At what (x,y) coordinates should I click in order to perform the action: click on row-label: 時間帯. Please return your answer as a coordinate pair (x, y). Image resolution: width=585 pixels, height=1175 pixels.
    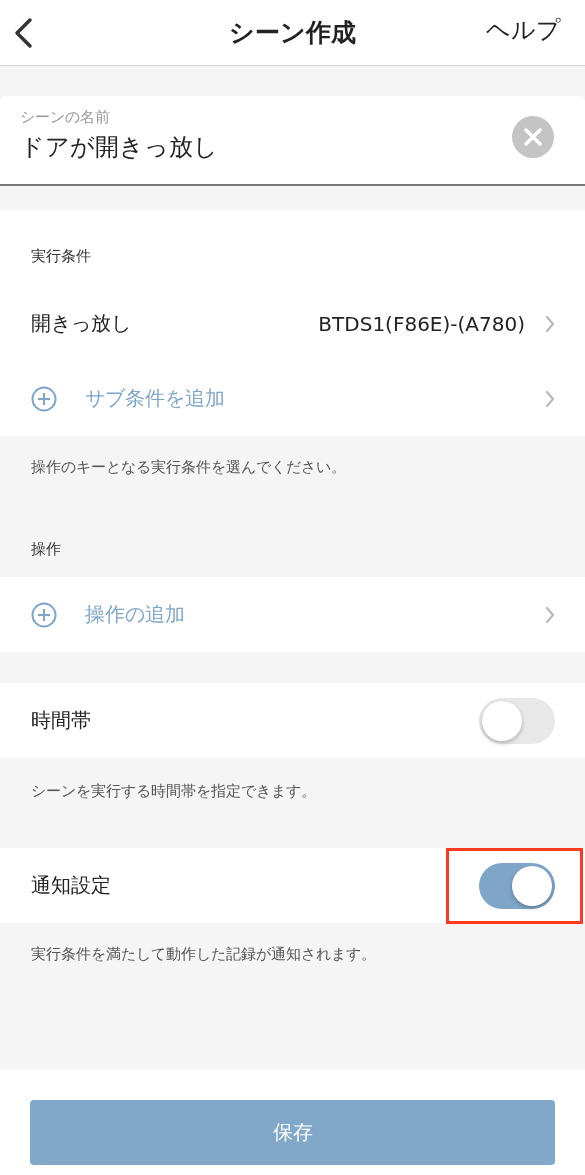
    Looking at the image, I should click on (61, 720).